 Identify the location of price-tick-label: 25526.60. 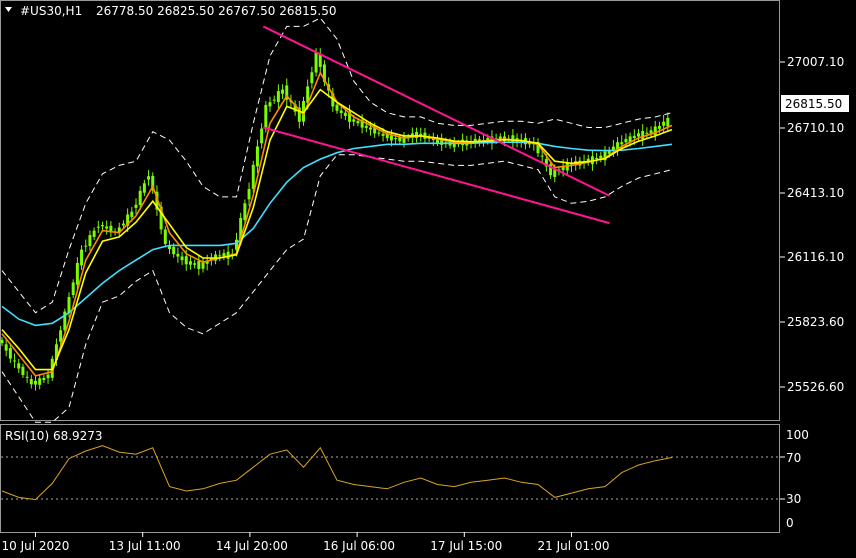
(815, 387).